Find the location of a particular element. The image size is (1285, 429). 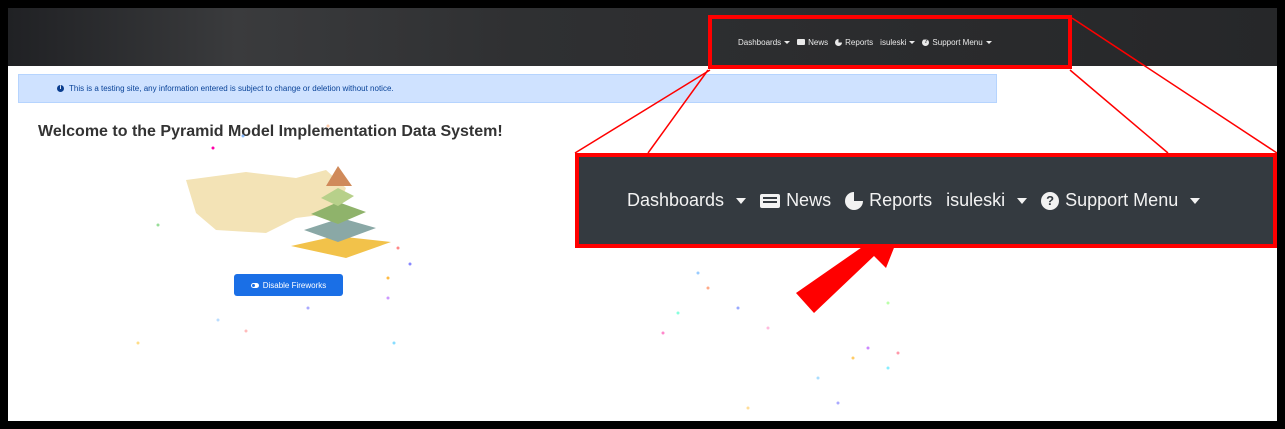

nav-news-label: News is located at coordinates (809, 200).